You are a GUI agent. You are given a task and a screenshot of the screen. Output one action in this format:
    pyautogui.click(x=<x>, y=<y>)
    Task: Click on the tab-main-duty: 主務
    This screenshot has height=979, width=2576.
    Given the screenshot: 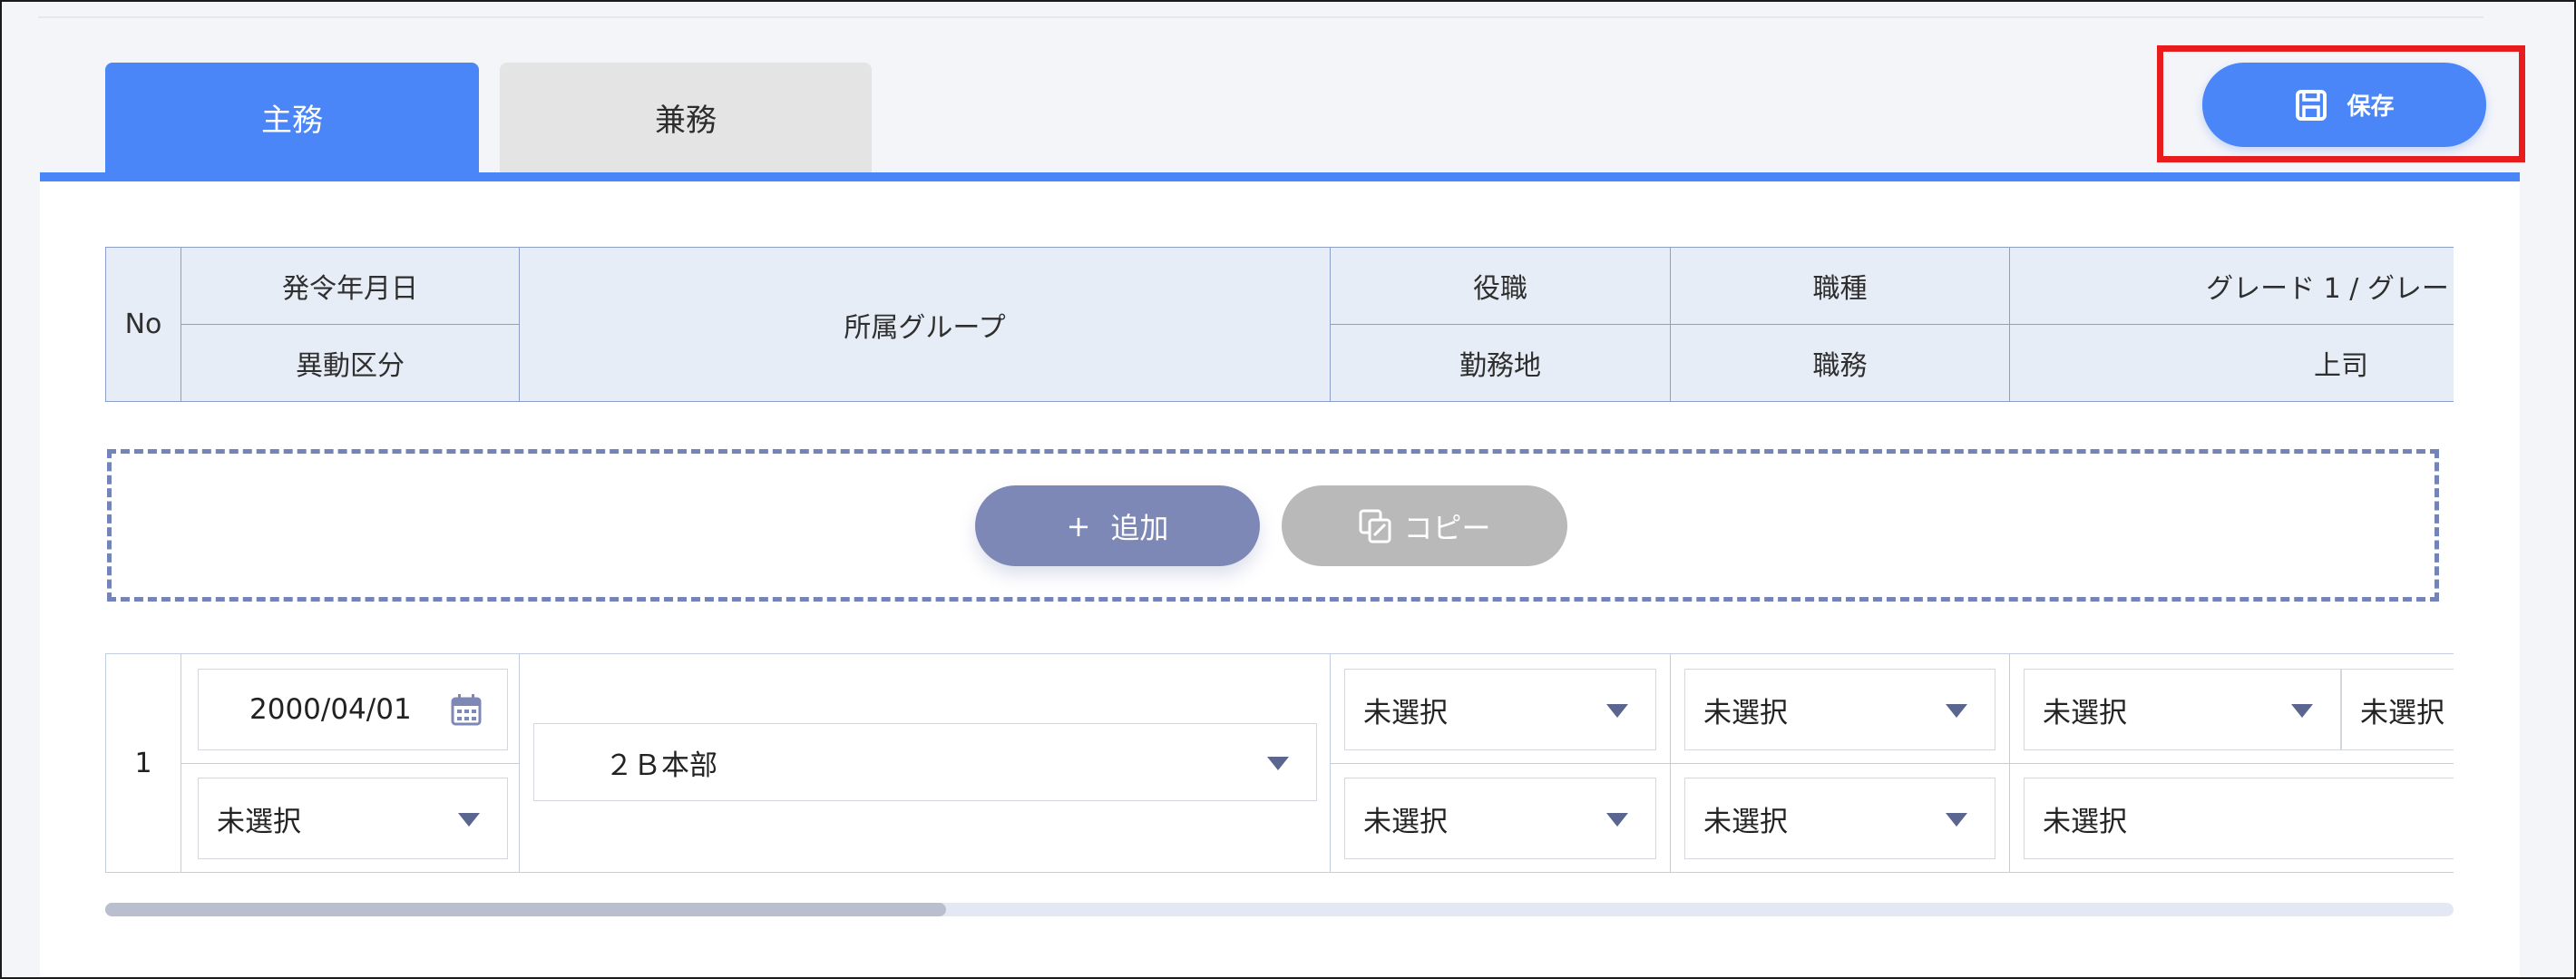 What is the action you would take?
    pyautogui.click(x=292, y=117)
    